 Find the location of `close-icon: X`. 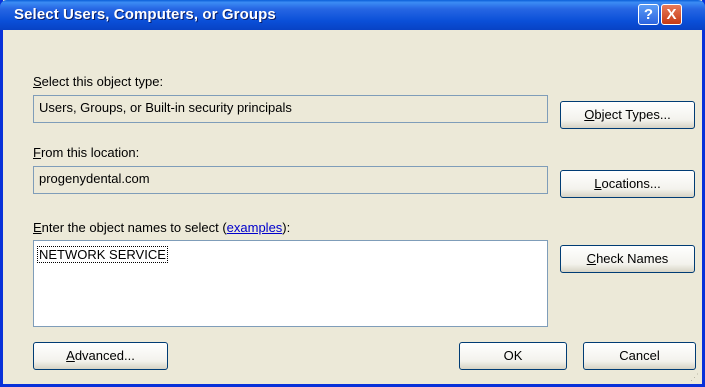

close-icon: X is located at coordinates (671, 14).